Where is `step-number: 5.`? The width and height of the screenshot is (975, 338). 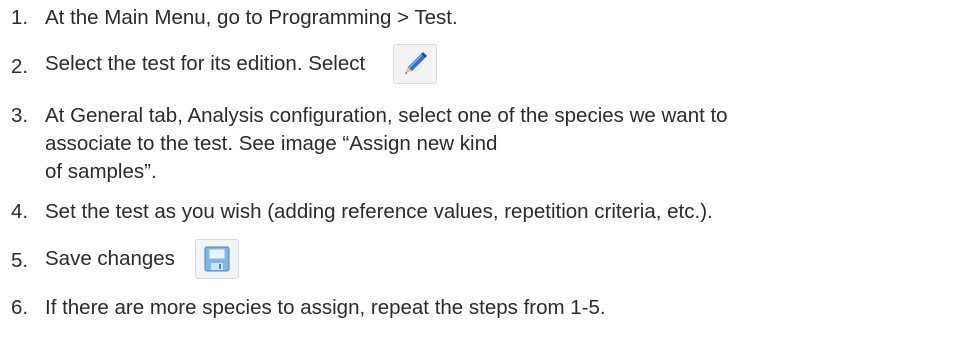
step-number: 5. is located at coordinates (20, 260).